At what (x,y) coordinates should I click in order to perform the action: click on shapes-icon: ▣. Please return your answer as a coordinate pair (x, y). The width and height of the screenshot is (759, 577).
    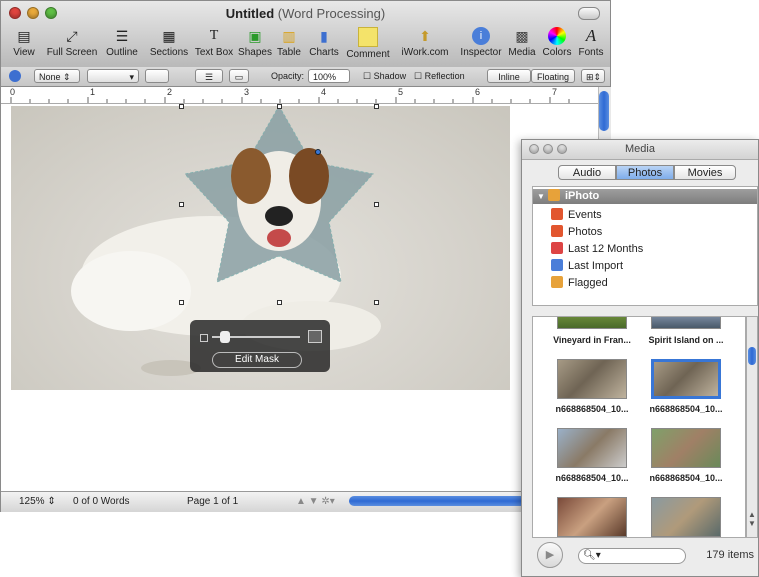
    Looking at the image, I should click on (255, 36).